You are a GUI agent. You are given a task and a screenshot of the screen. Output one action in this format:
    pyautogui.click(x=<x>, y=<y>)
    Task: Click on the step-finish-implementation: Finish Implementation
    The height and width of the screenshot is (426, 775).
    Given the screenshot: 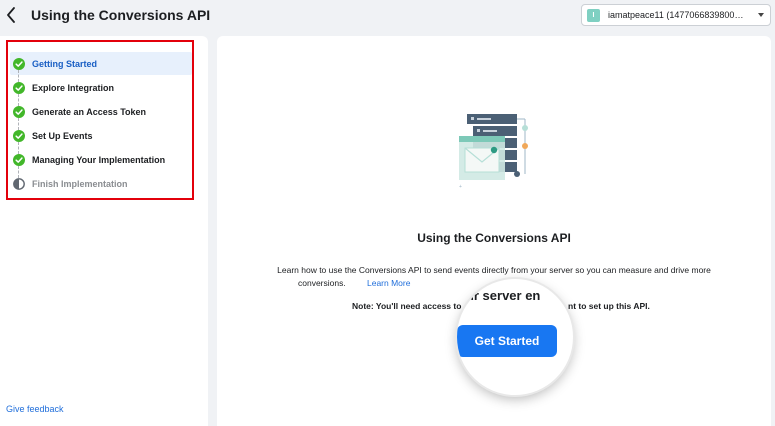 What is the action you would take?
    pyautogui.click(x=101, y=183)
    